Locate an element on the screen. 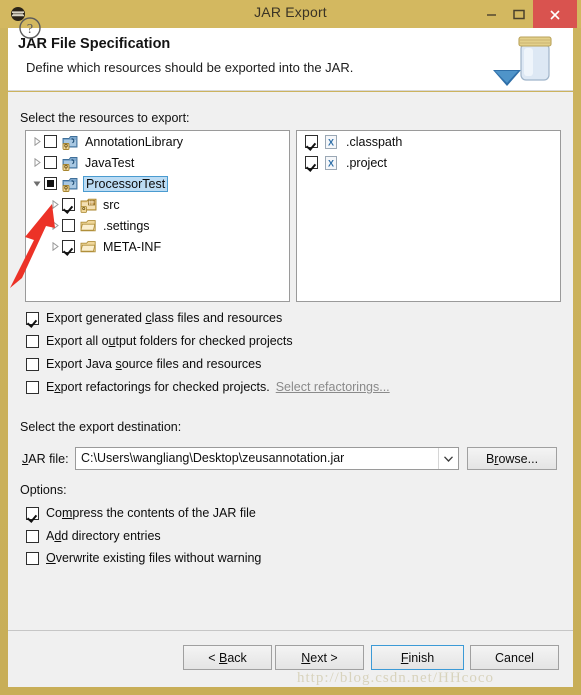 The width and height of the screenshot is (581, 695). overwrite-existing: Overwrite existing files without warning is located at coordinates (143, 558).